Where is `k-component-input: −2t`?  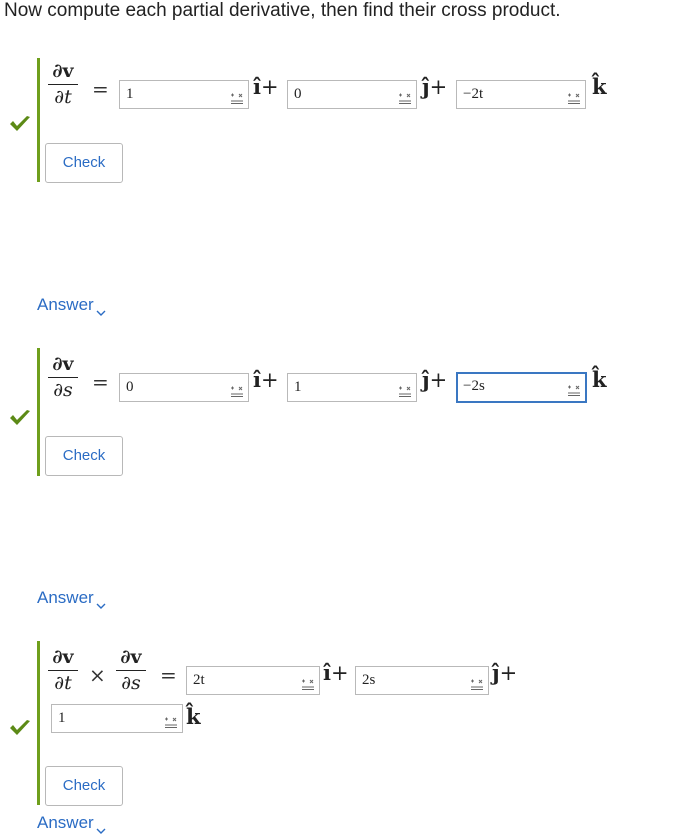
k-component-input: −2t is located at coordinates (521, 94).